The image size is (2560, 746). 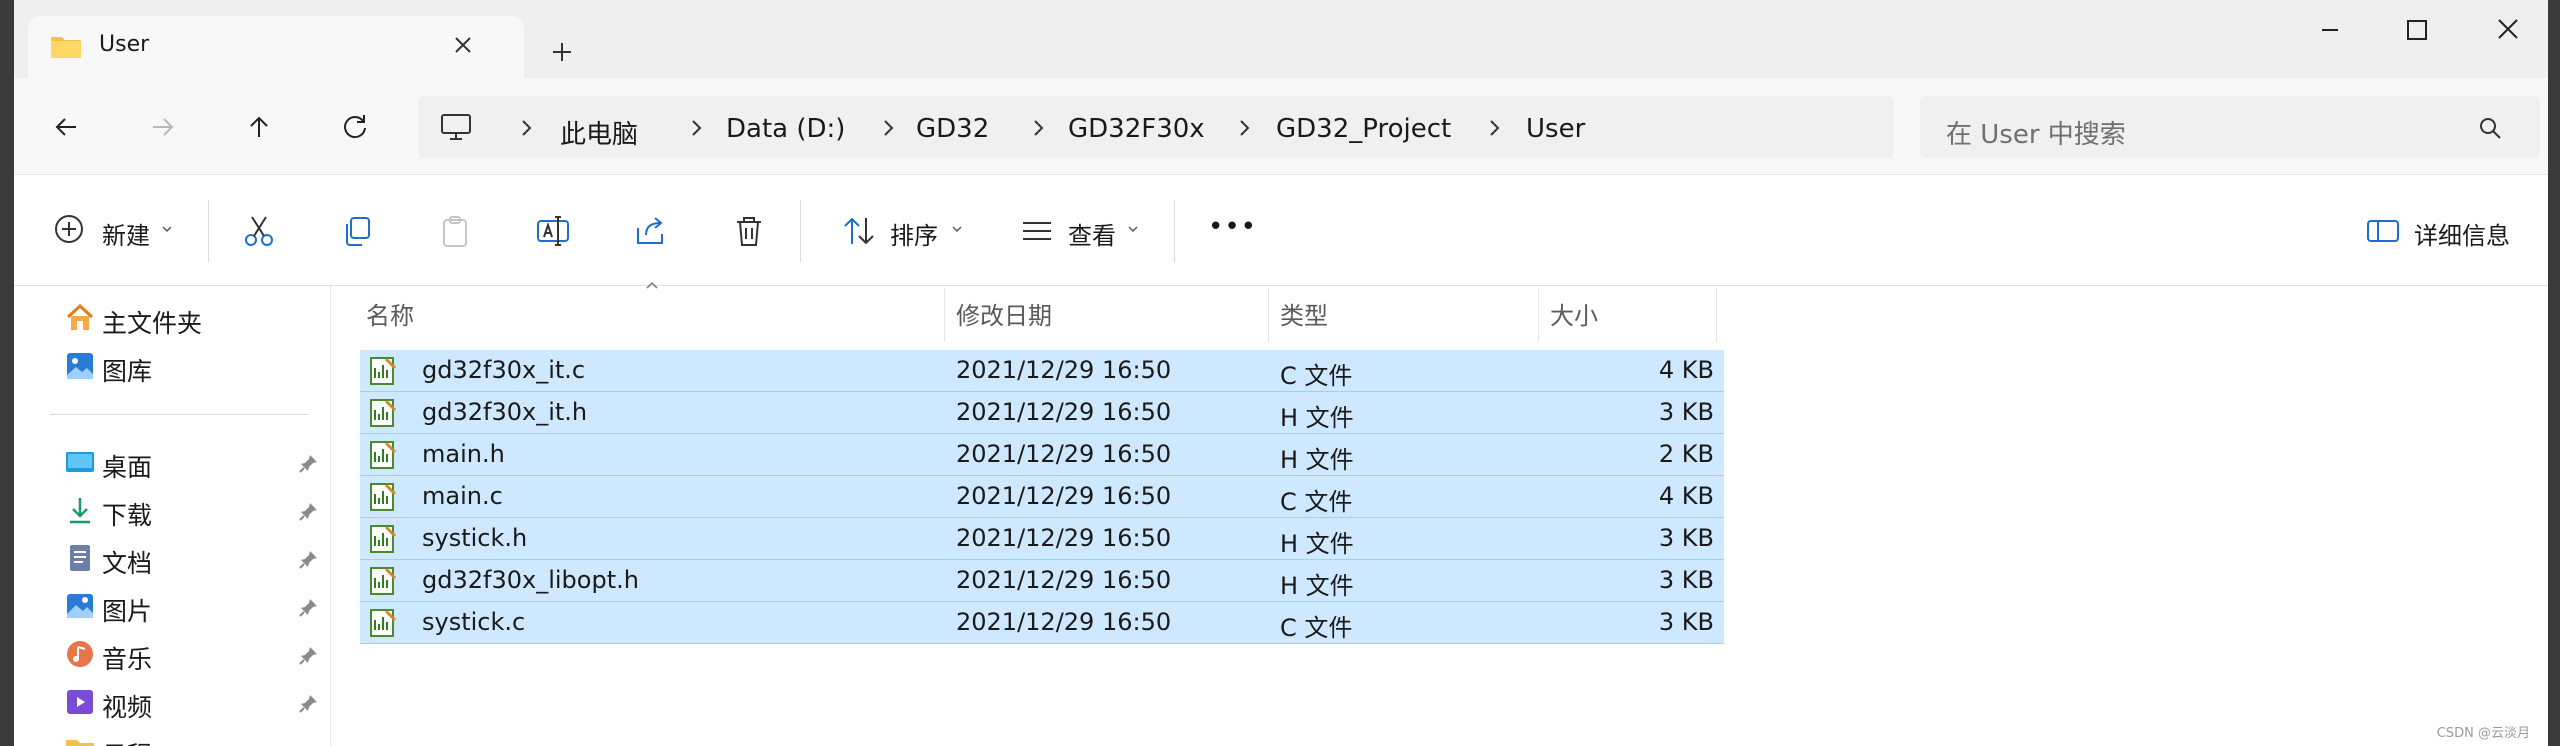 I want to click on file-row: systick.c 2021/12/29 16:50 C 文件 3 KB, so click(x=1042, y=623).